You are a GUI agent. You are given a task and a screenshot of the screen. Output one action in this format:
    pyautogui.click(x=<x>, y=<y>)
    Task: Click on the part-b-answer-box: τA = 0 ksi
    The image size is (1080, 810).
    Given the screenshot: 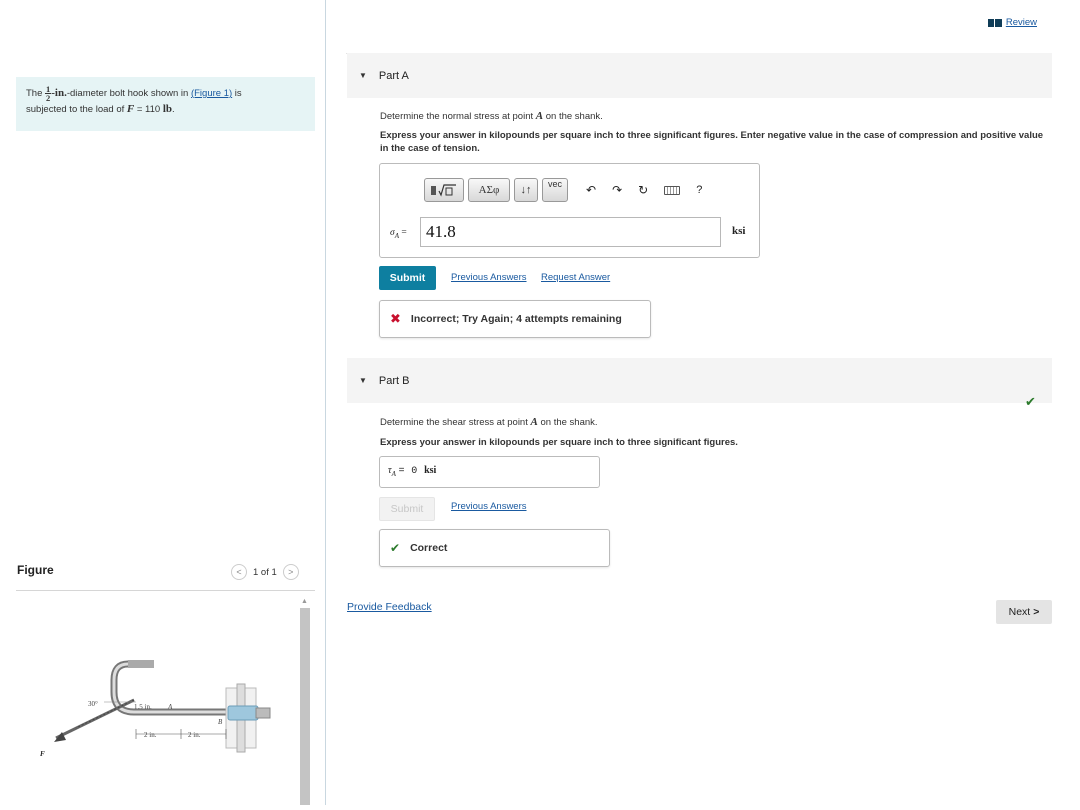 What is the action you would take?
    pyautogui.click(x=489, y=472)
    